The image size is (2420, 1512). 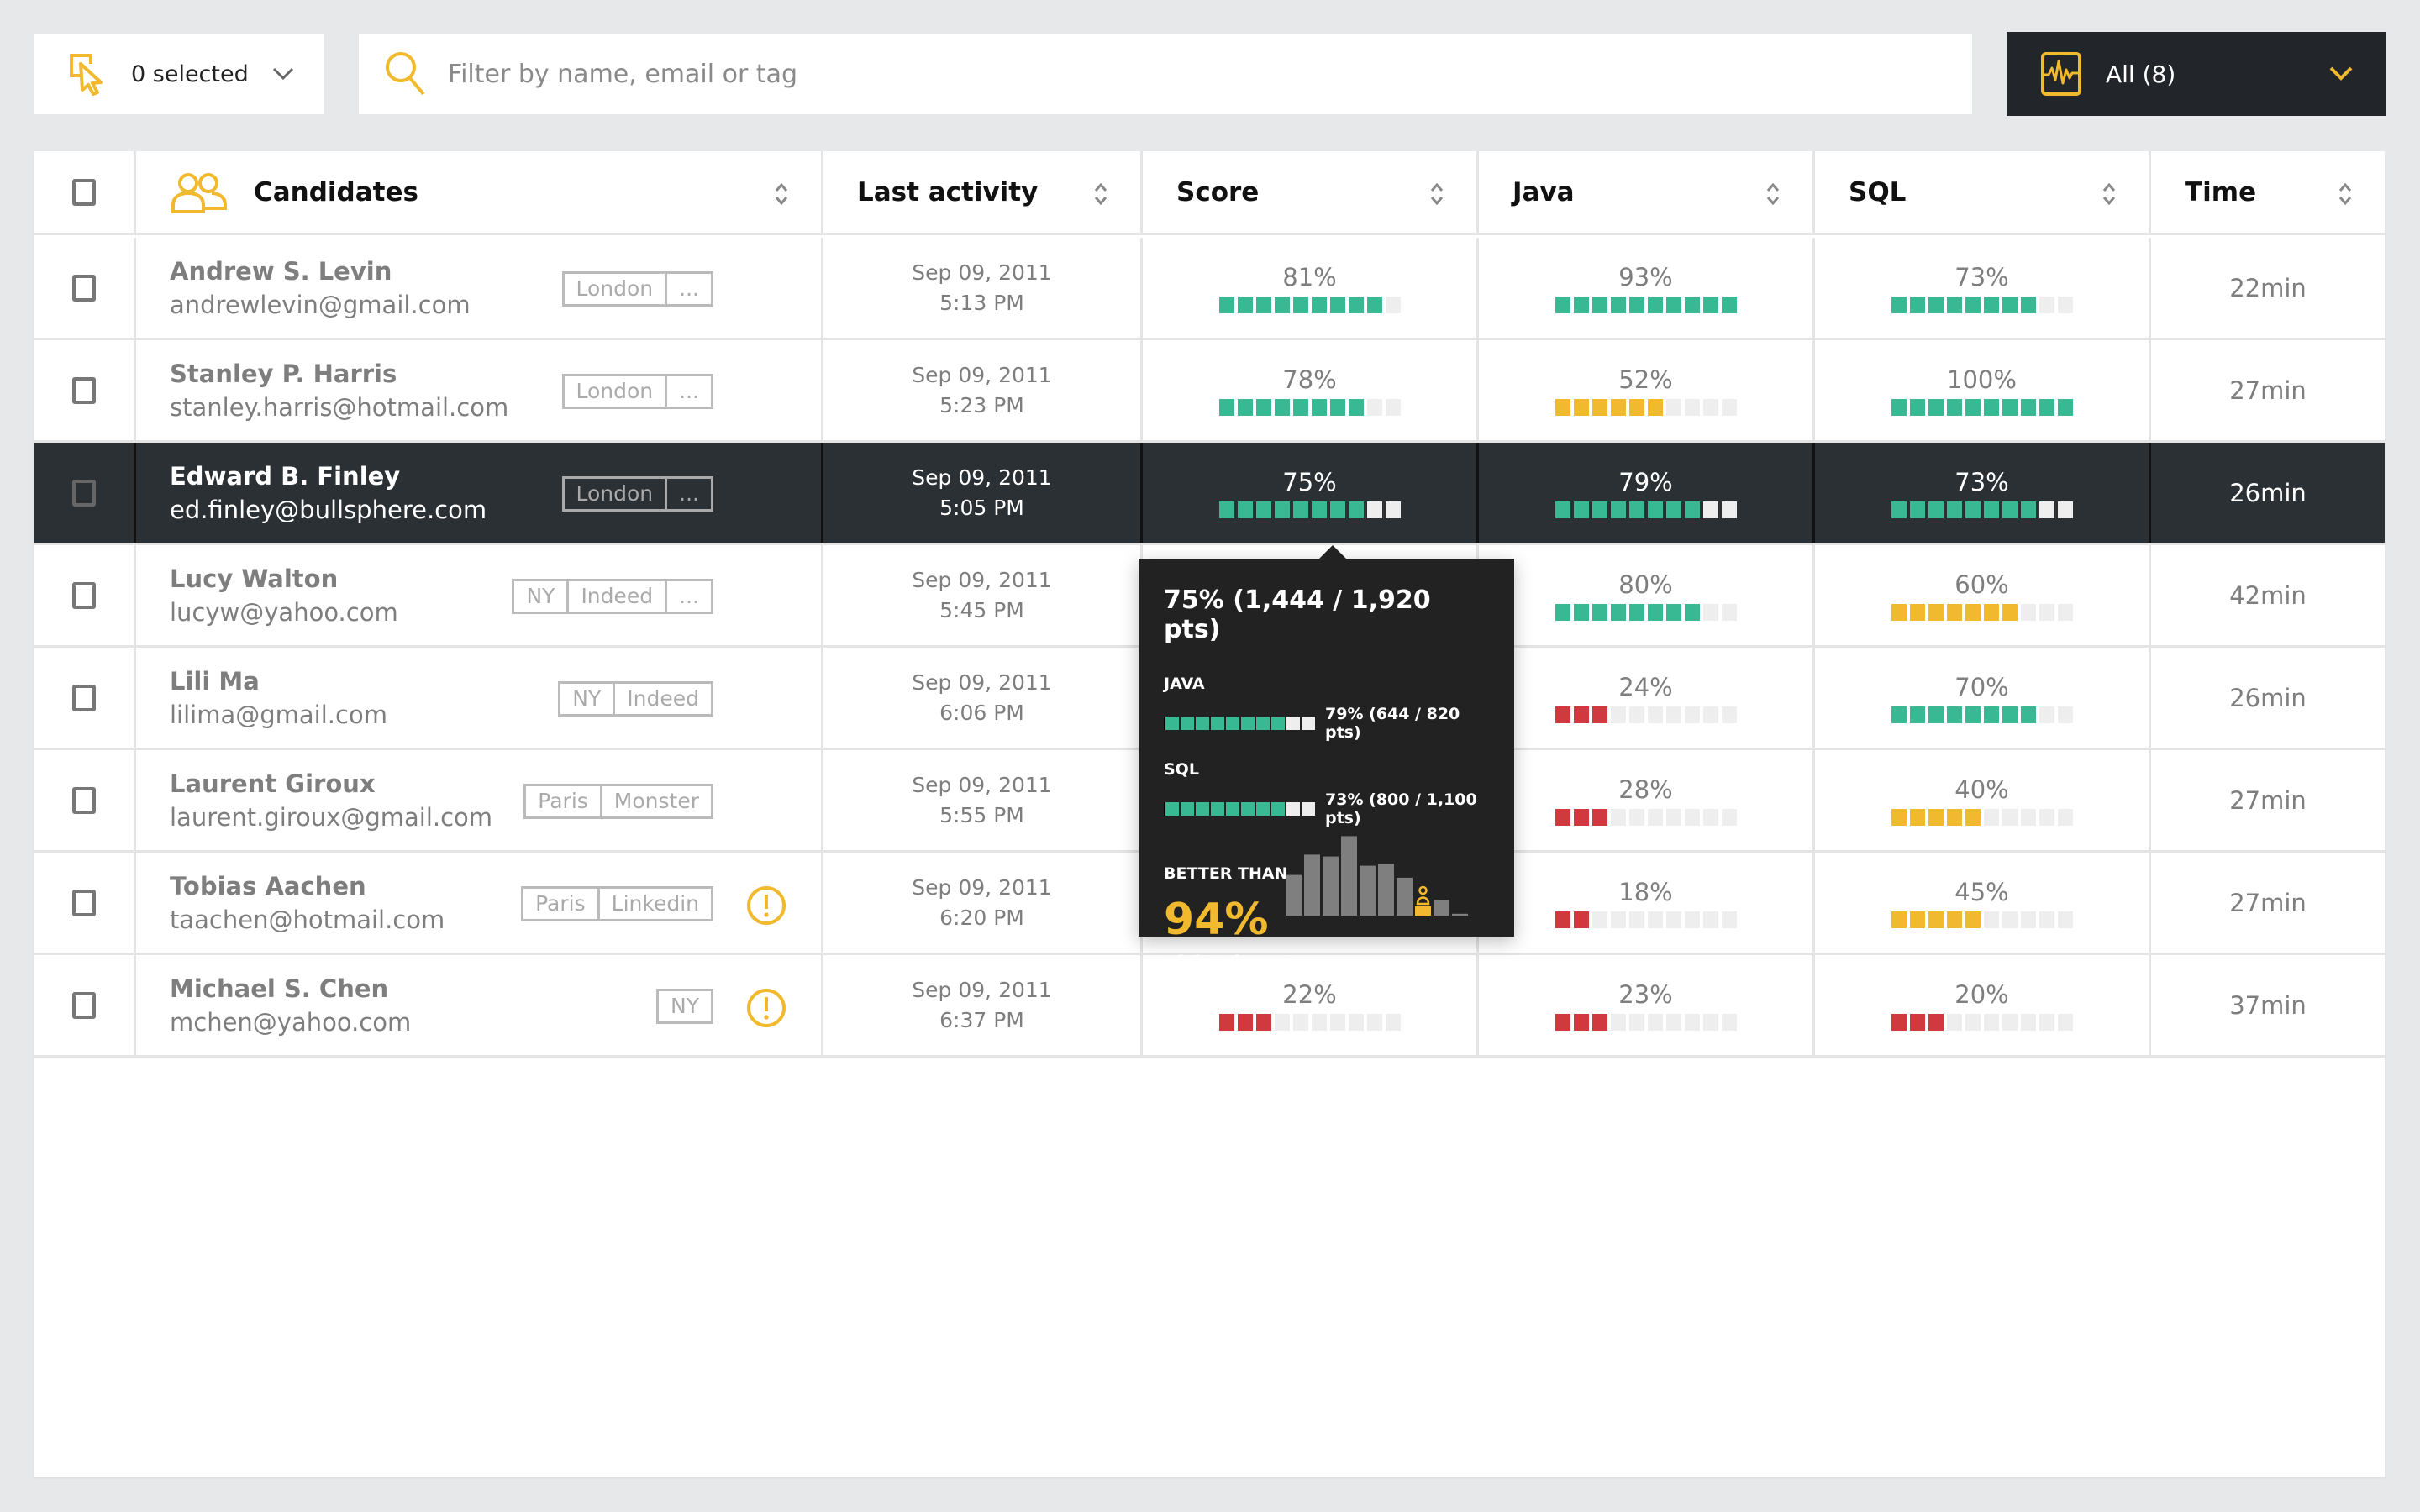 What do you see at coordinates (1647, 493) in the screenshot?
I see `java-cell: 79%` at bounding box center [1647, 493].